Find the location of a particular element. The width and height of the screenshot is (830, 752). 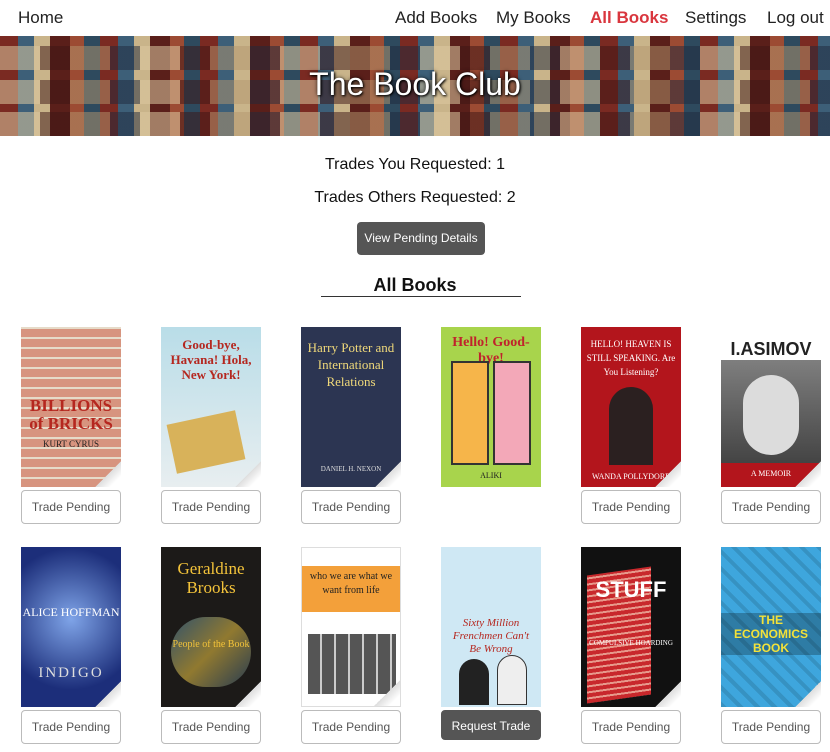

cover-author: ALIKI is located at coordinates (491, 475).